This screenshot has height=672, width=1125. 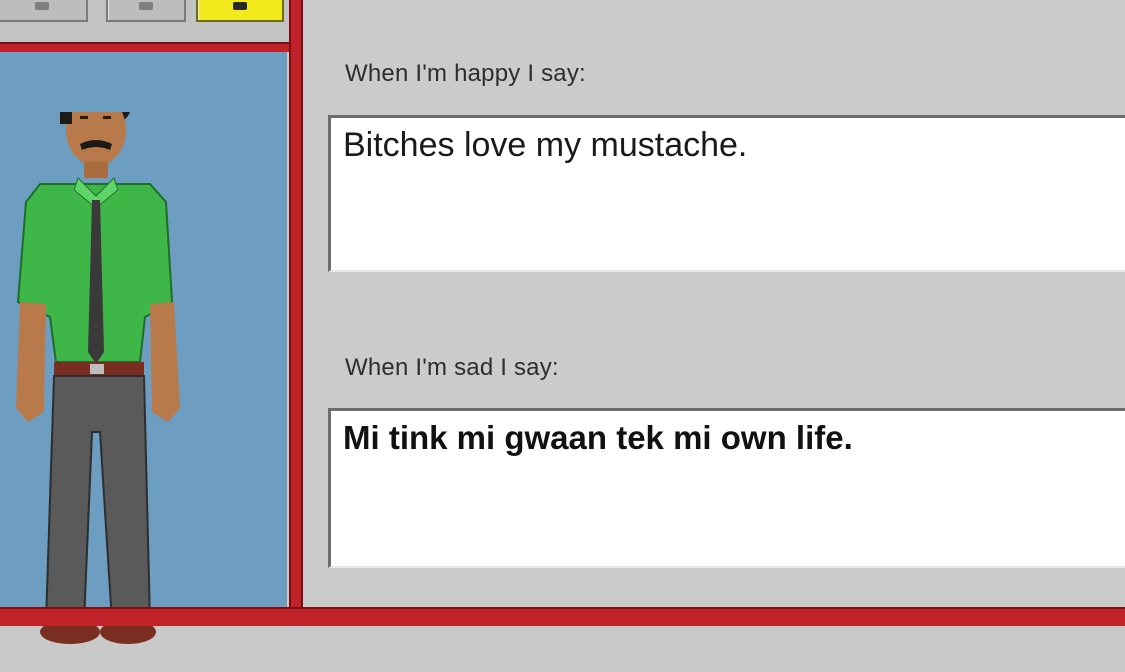 I want to click on toolbar, so click(x=148, y=22).